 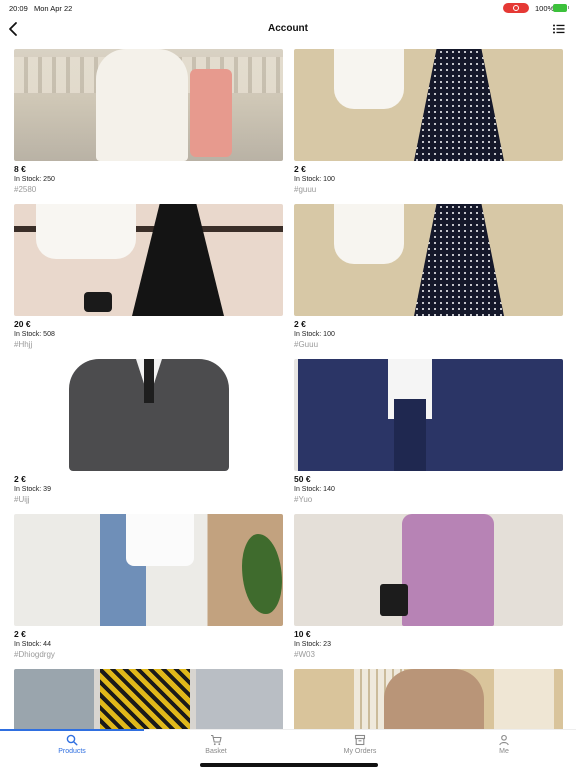 What do you see at coordinates (302, 479) in the screenshot?
I see `product-price: 50 €` at bounding box center [302, 479].